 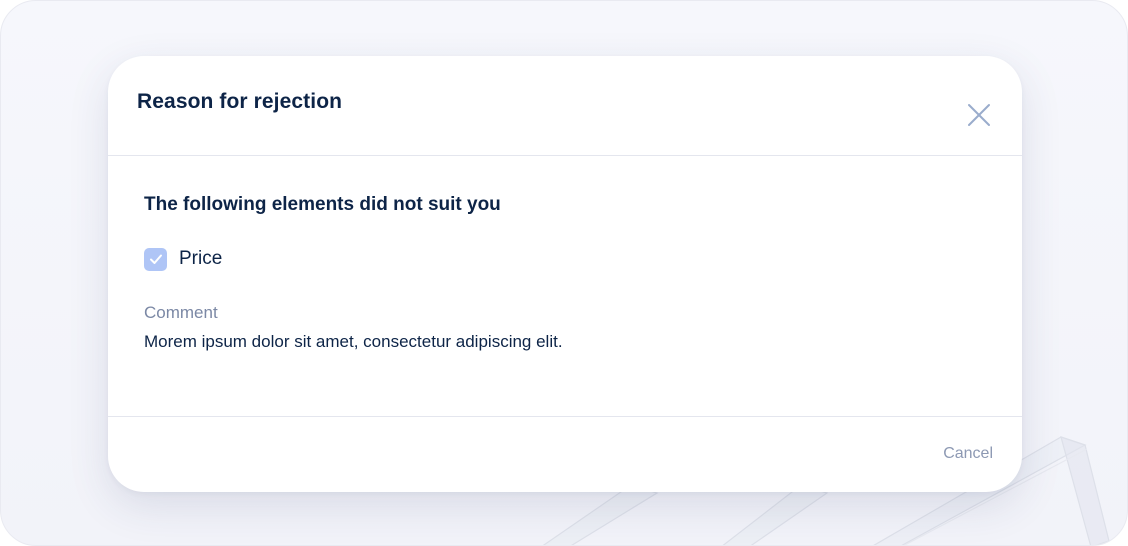 I want to click on checkmark-icon, so click(x=155, y=259).